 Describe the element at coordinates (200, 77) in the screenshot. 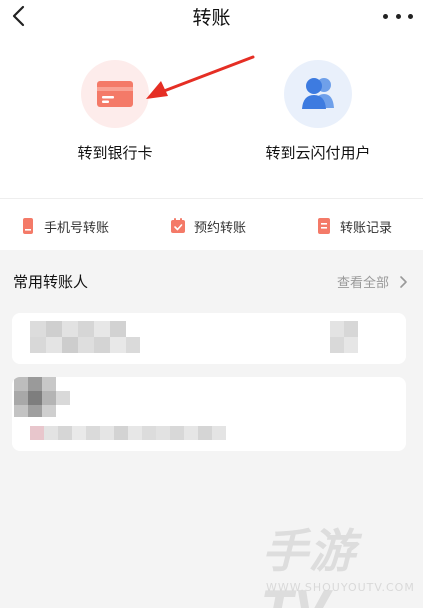

I see `red-arrow-annotation` at that location.